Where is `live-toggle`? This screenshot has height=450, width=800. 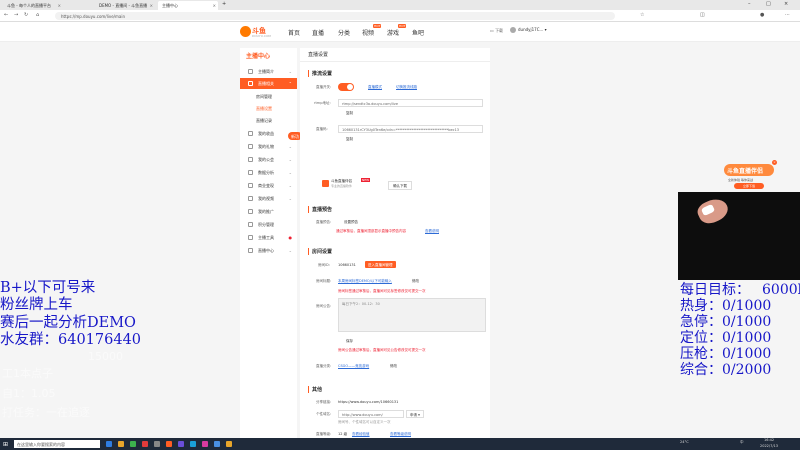 live-toggle is located at coordinates (346, 87).